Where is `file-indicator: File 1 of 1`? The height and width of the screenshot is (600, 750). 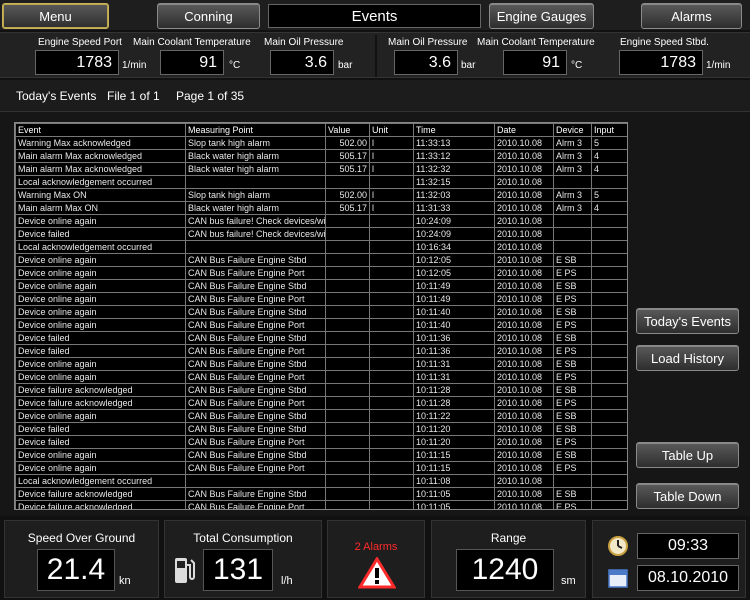 file-indicator: File 1 of 1 is located at coordinates (133, 96).